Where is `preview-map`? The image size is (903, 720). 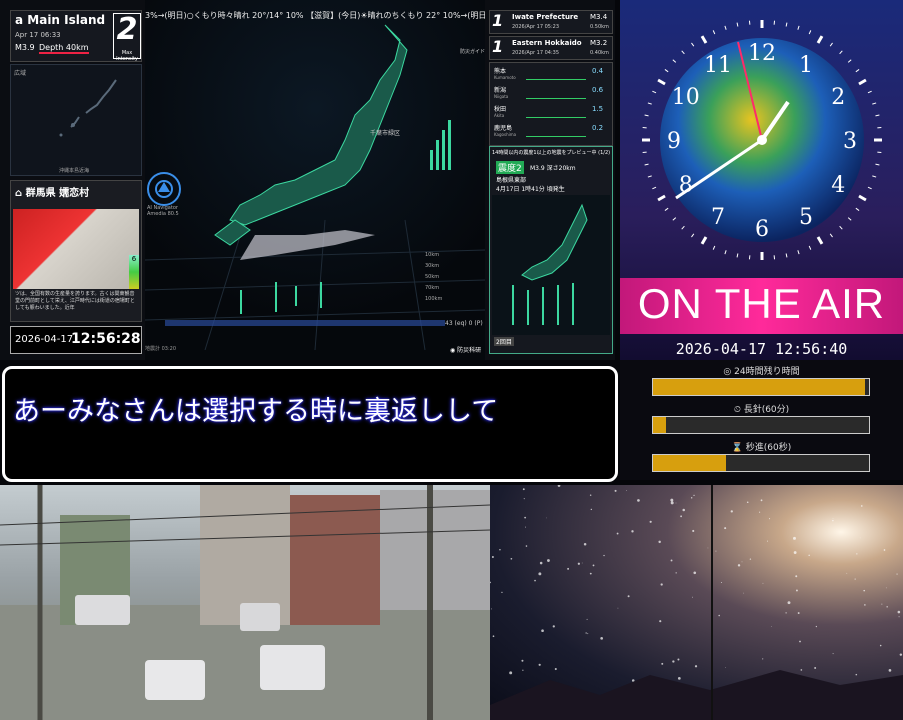
preview-map is located at coordinates (551, 265).